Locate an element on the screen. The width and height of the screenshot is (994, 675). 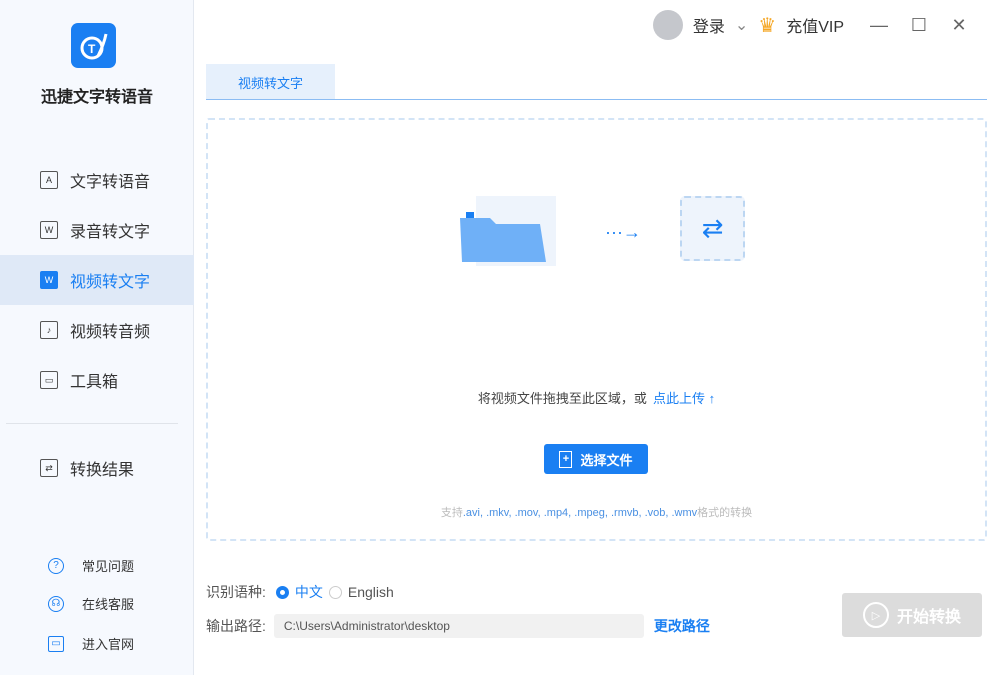
login-button: 登录 is located at coordinates (709, 25).